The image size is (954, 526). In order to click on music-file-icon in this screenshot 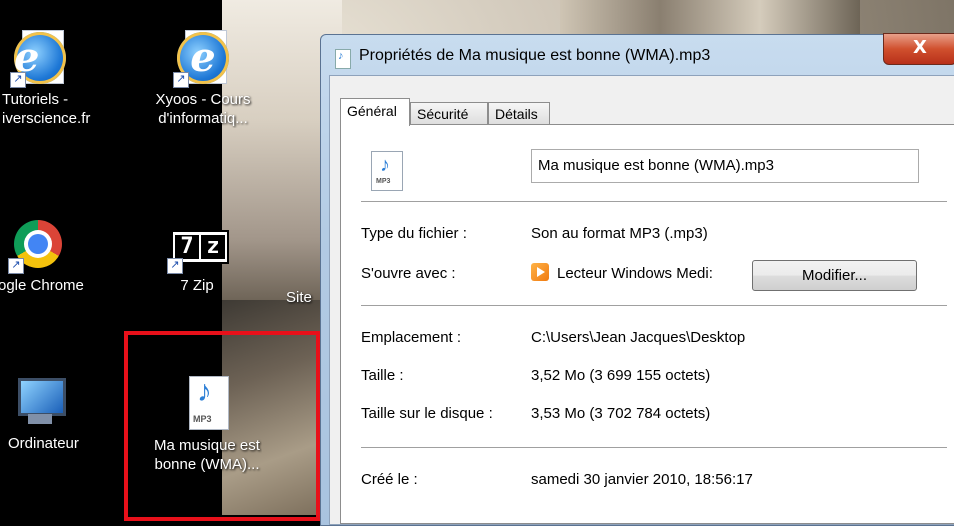, I will do `click(343, 59)`.